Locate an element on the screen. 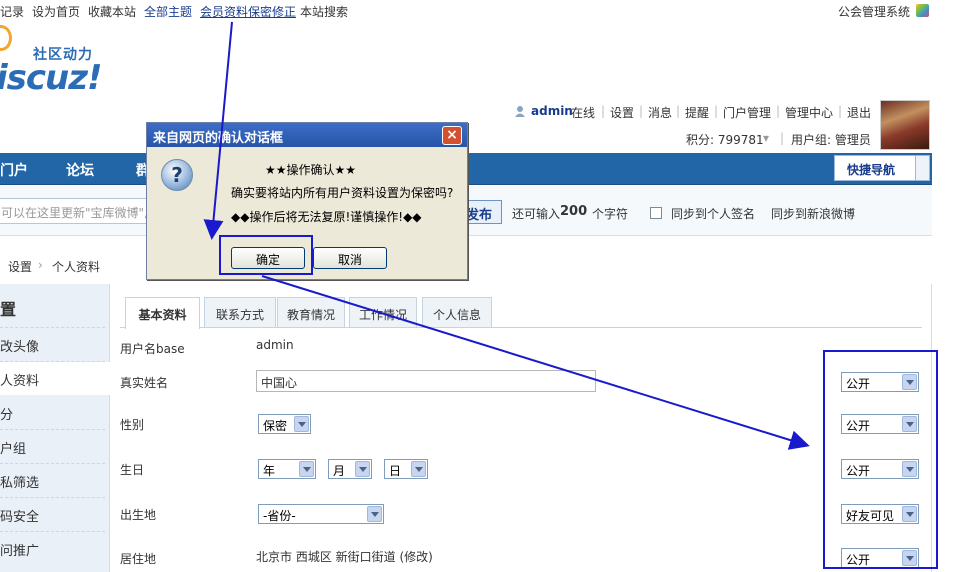 The image size is (978, 572). tab-personal: 个人信息 is located at coordinates (457, 312).